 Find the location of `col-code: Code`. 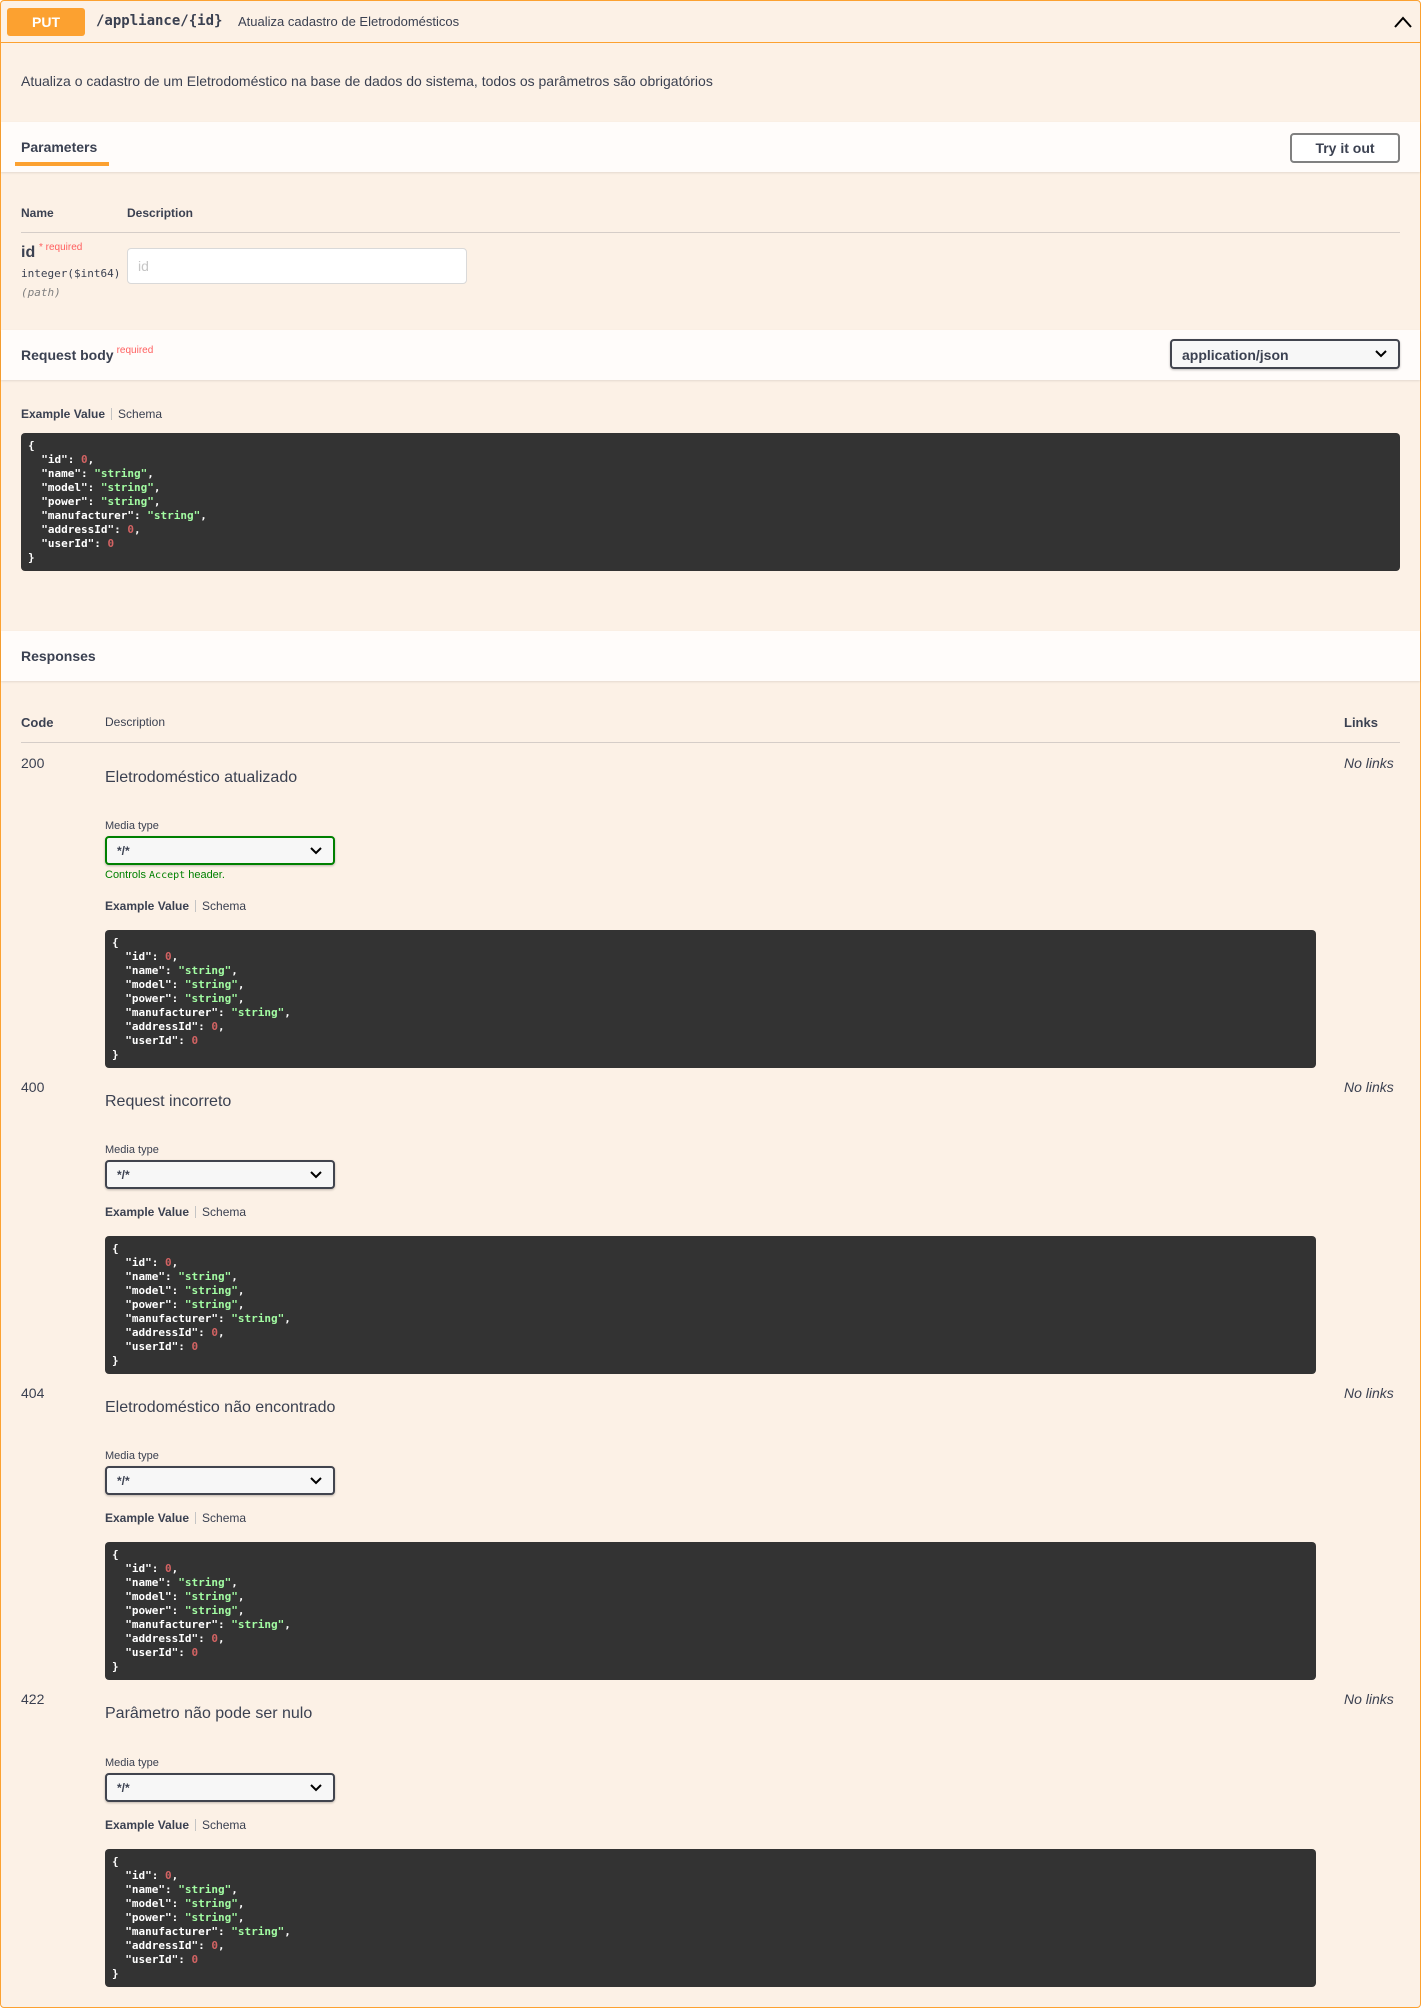

col-code: Code is located at coordinates (37, 722).